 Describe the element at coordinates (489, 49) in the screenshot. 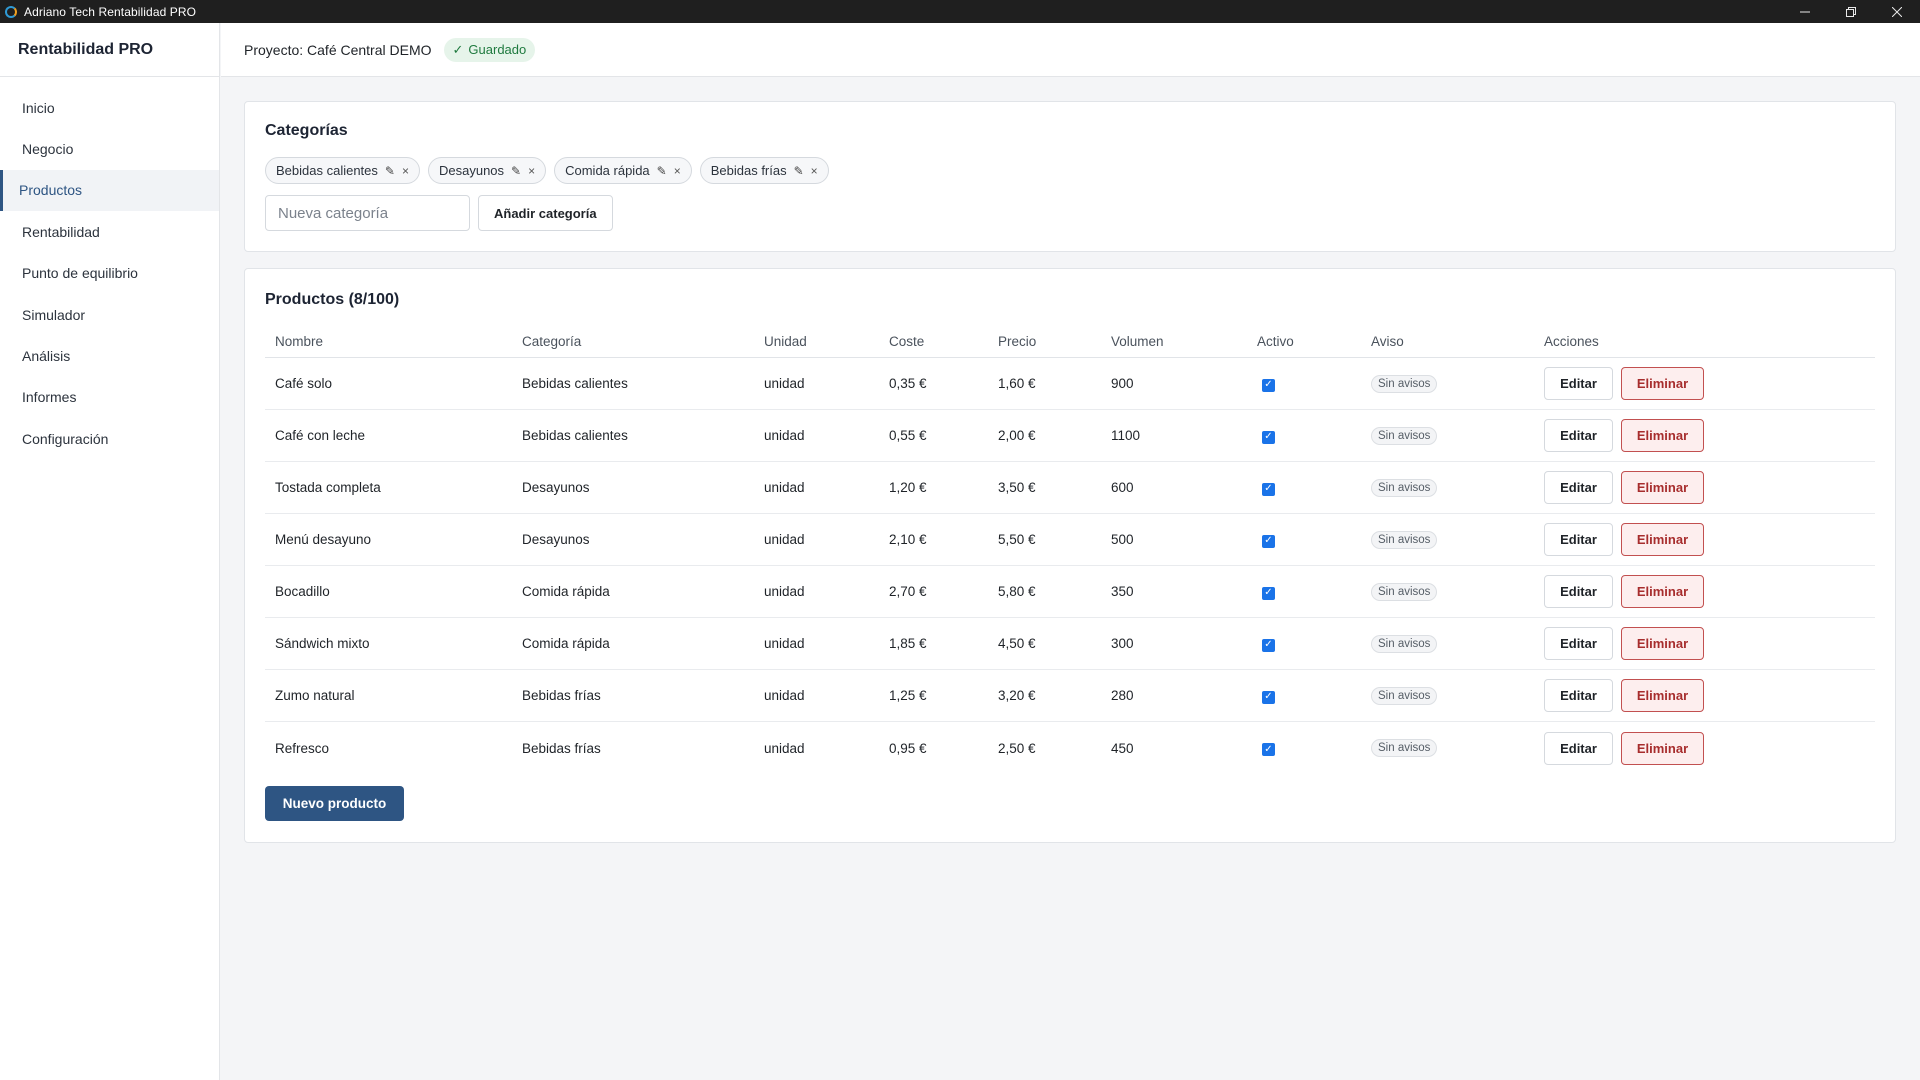

I see `saved-status-badge: ✓ Guardado` at that location.